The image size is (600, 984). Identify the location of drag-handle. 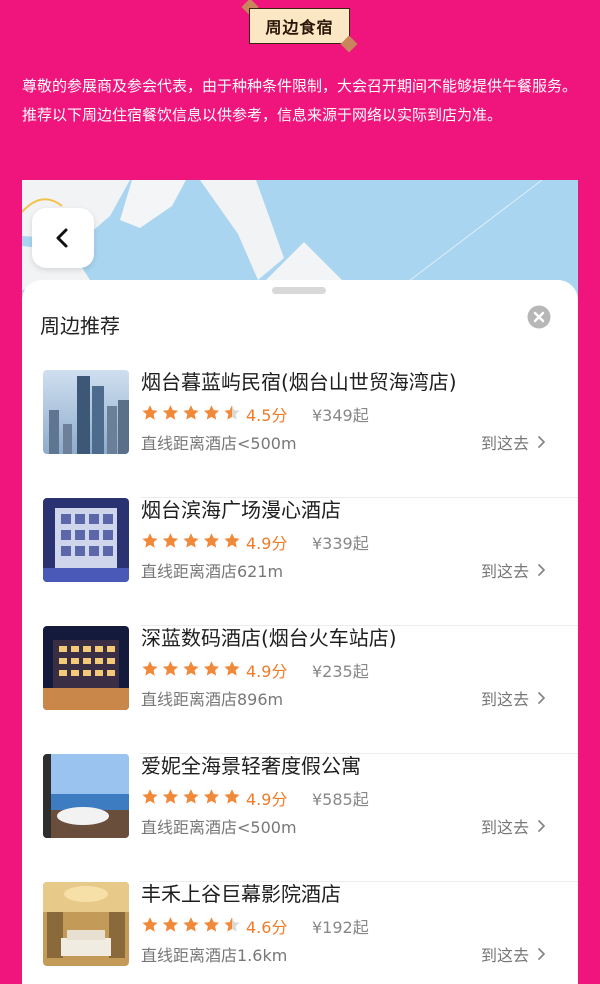
(299, 290).